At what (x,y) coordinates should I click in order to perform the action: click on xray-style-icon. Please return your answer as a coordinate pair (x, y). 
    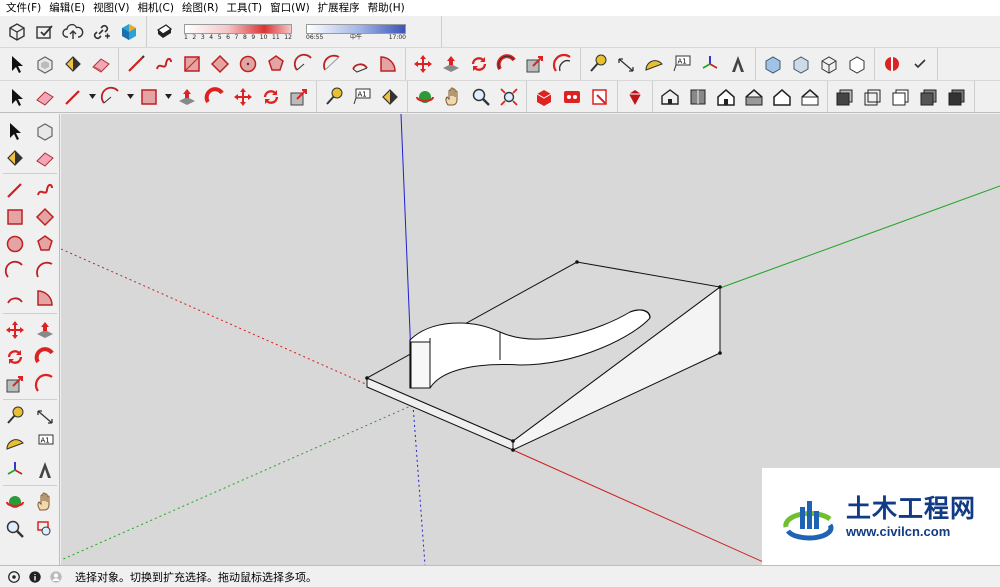
    Looking at the image, I should click on (845, 97).